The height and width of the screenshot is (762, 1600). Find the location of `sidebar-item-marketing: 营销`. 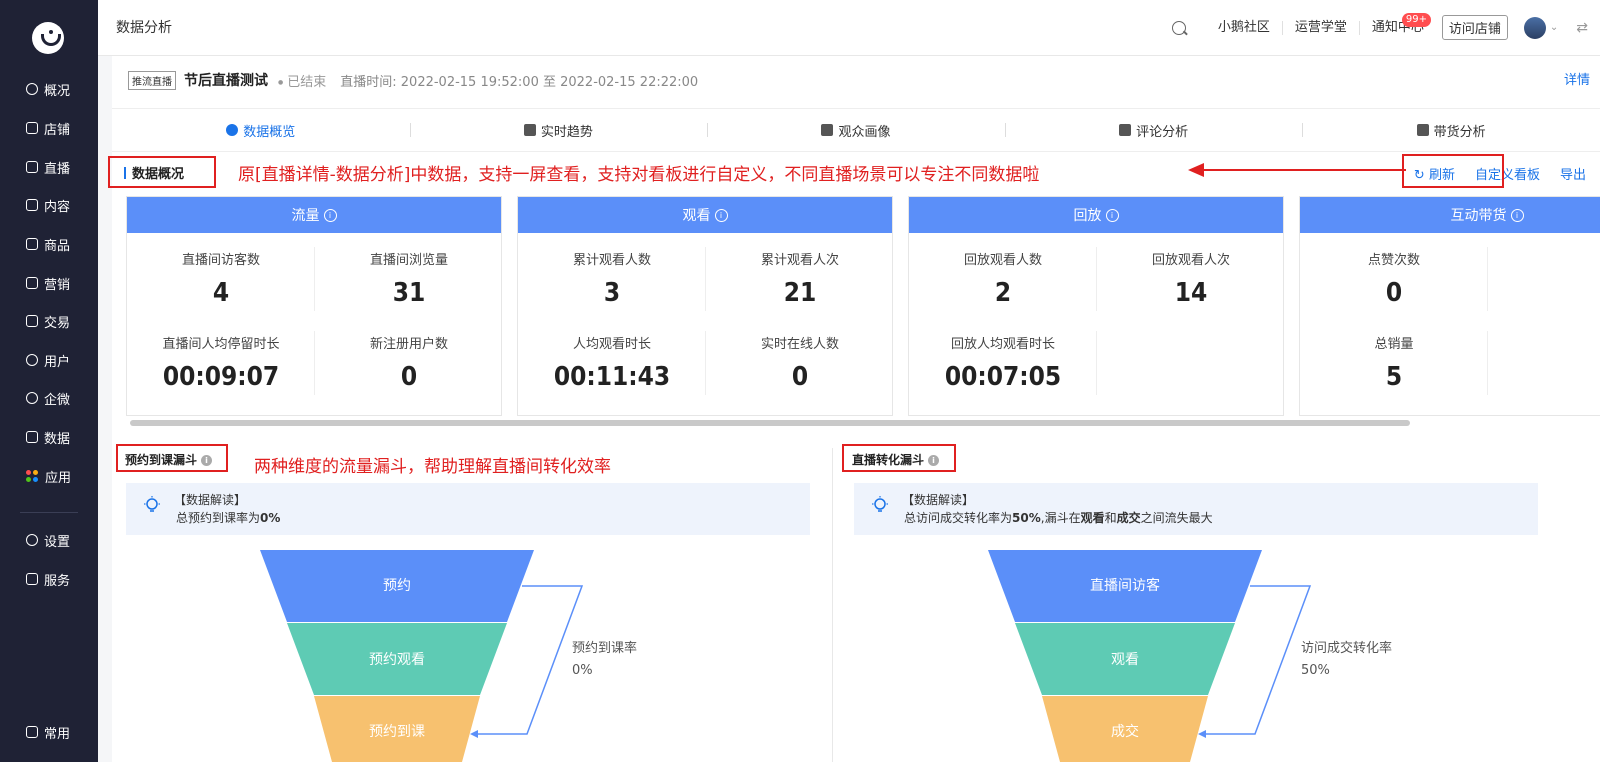

sidebar-item-marketing: 营销 is located at coordinates (49, 283).